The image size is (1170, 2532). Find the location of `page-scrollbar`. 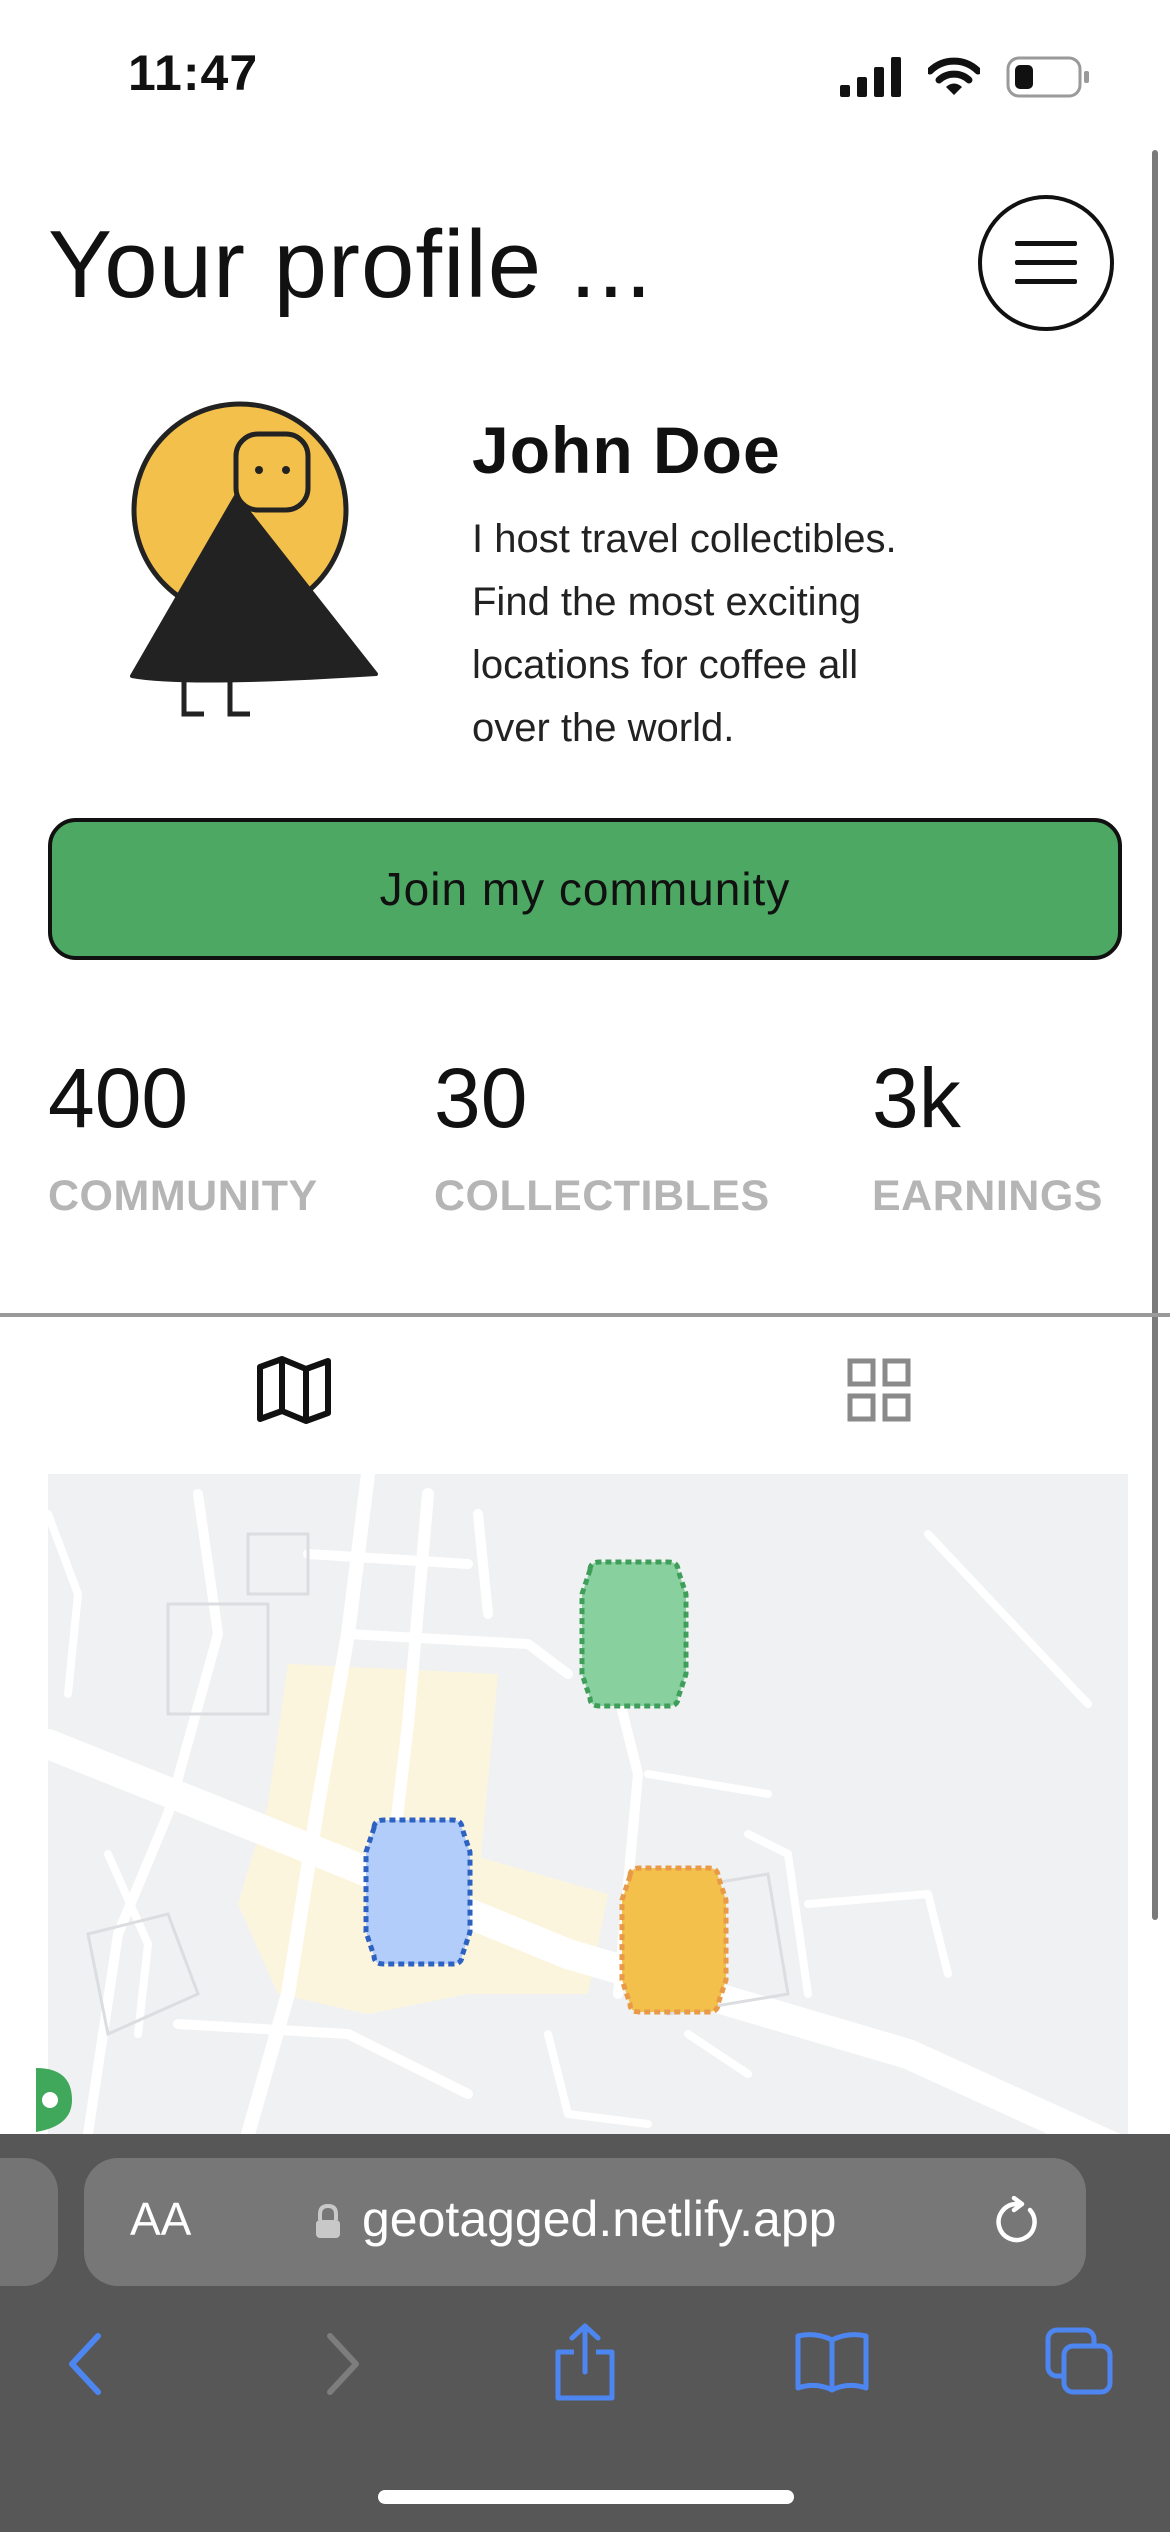

page-scrollbar is located at coordinates (1155, 1035).